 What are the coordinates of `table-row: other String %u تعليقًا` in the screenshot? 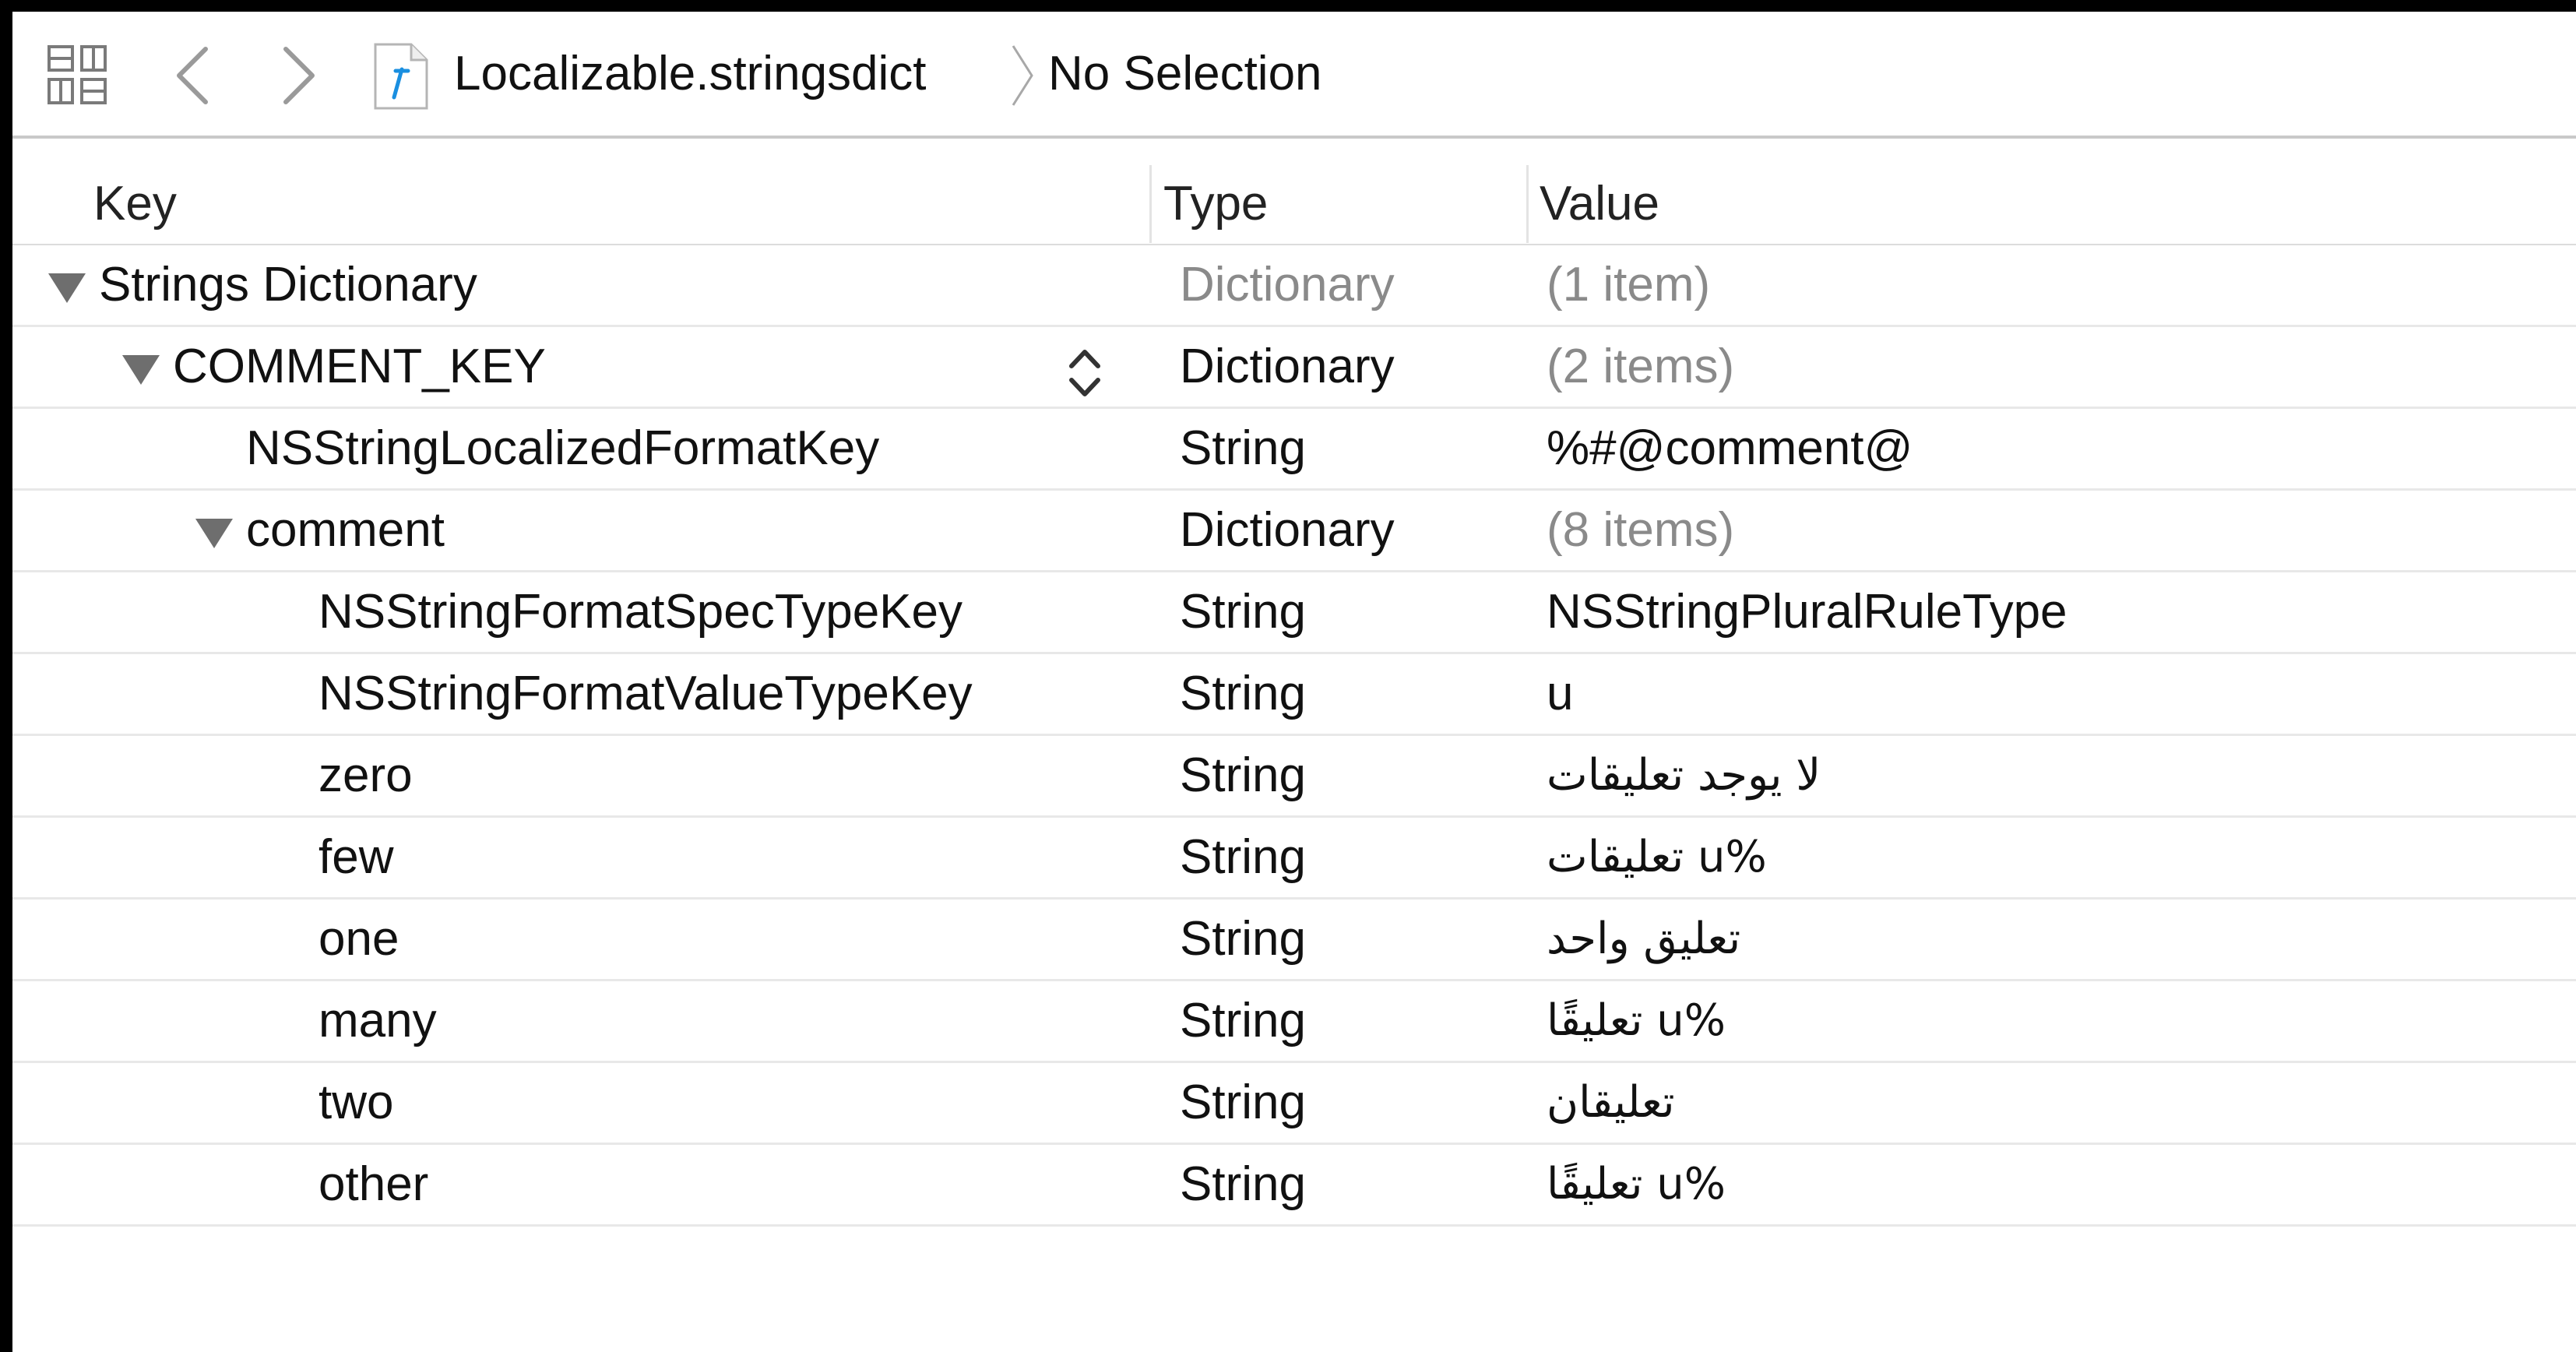 It's located at (1294, 1186).